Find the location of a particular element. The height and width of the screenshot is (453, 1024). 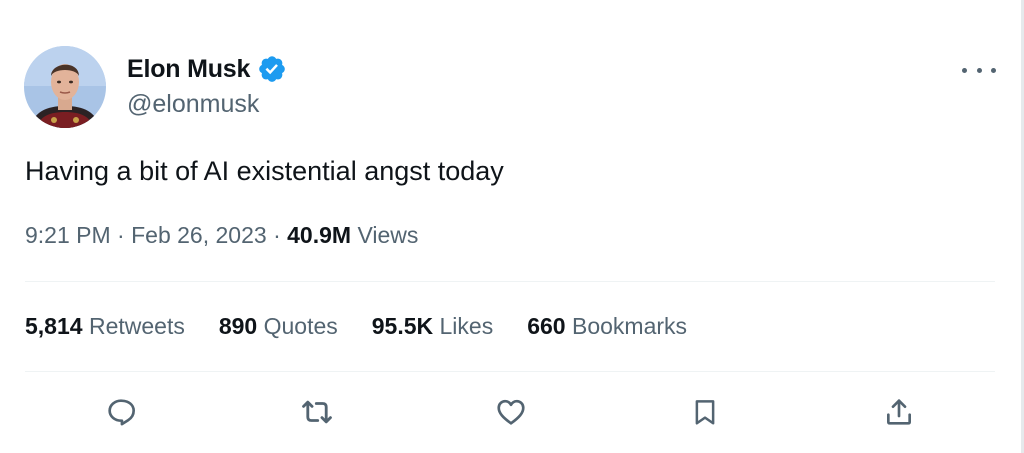

bookmark-button is located at coordinates (705, 412).